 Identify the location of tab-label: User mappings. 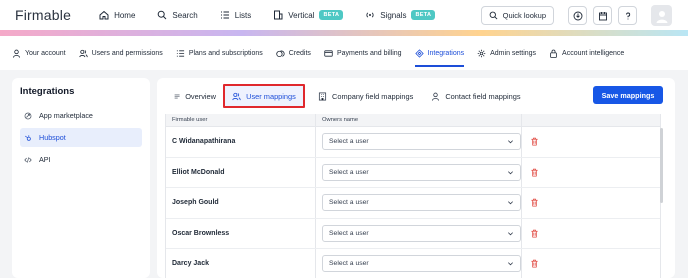
(271, 96).